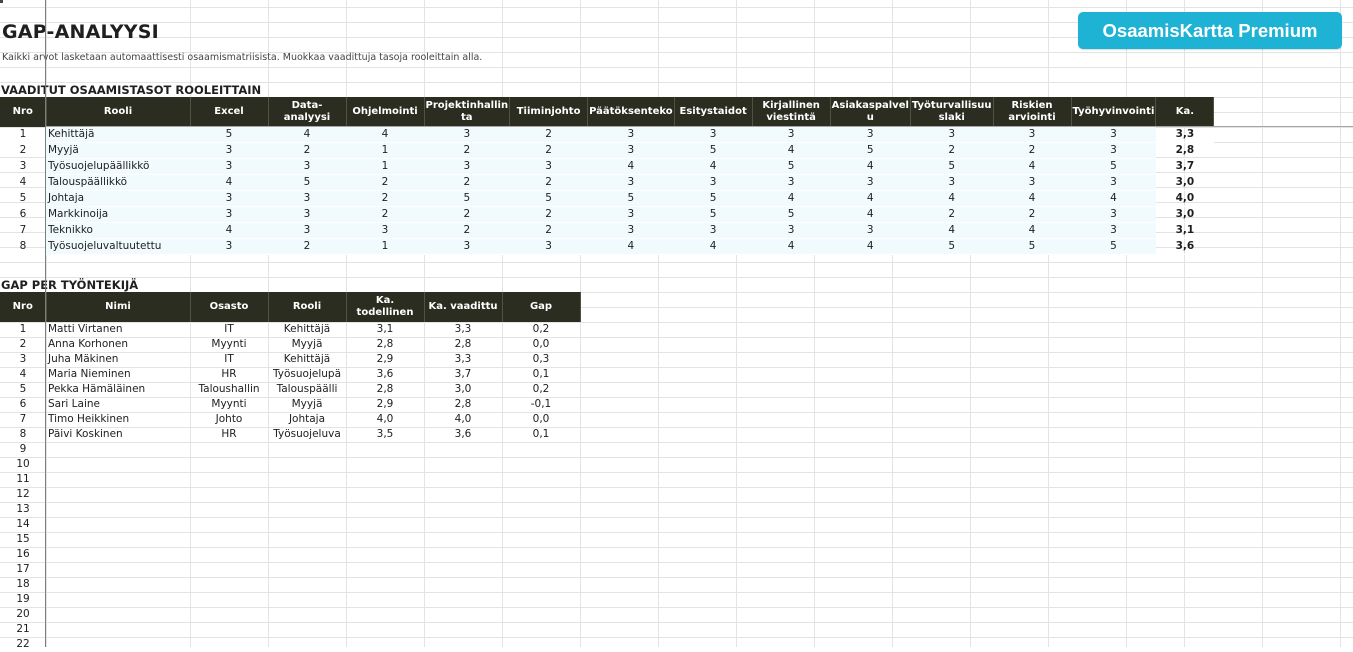 This screenshot has height=652, width=1353. I want to click on table-cell: 3,6, so click(385, 374).